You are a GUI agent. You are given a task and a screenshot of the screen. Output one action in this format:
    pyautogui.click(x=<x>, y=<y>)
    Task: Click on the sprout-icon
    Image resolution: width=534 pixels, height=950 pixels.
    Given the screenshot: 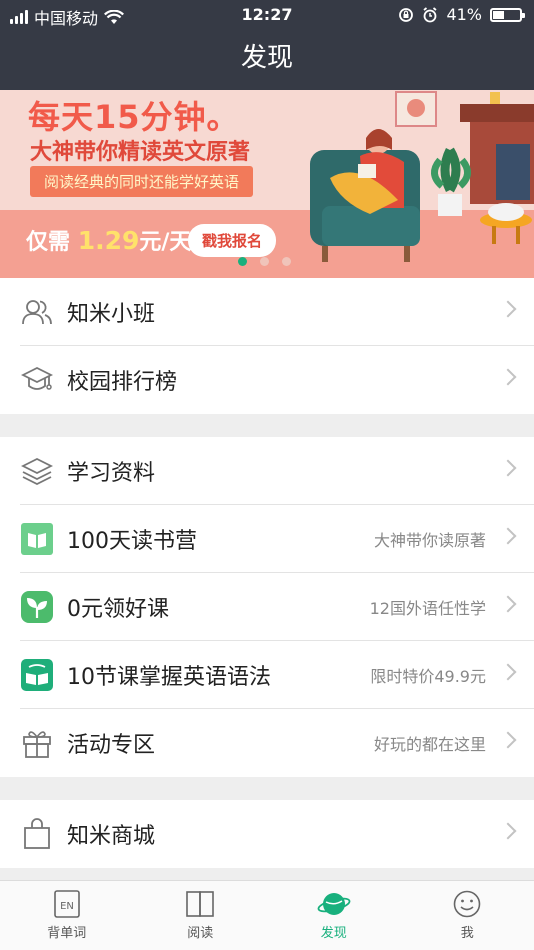 What is the action you would take?
    pyautogui.click(x=37, y=607)
    